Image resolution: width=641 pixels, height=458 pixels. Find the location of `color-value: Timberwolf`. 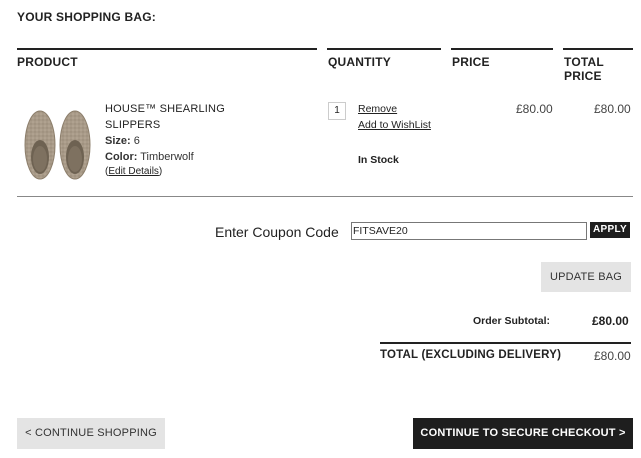

color-value: Timberwolf is located at coordinates (167, 157).